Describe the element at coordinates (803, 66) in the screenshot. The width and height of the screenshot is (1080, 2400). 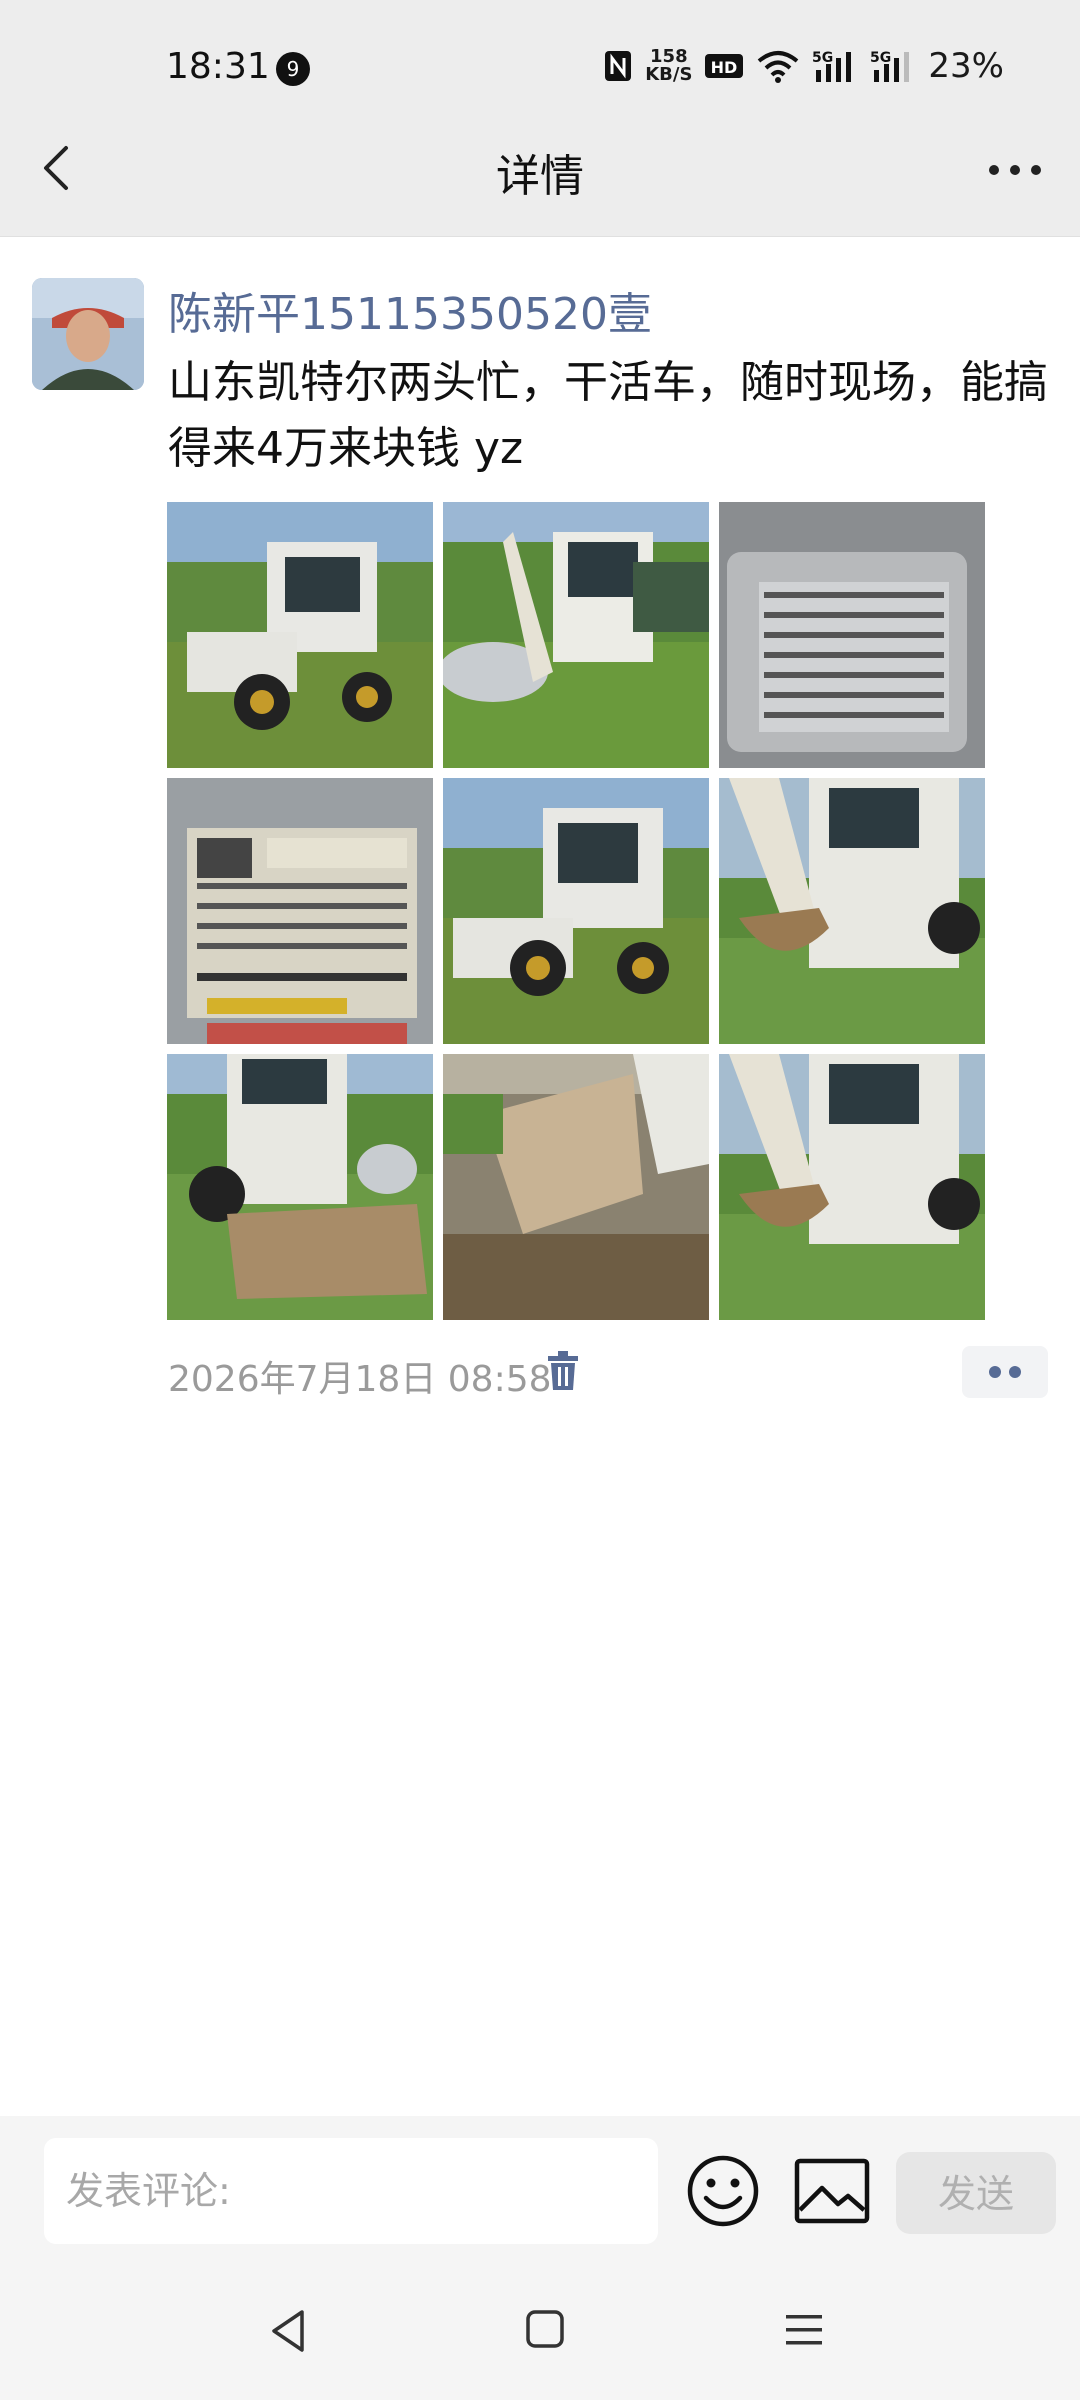
I see `status-icons: 158 KB/S HD 5G 5G 23%` at that location.